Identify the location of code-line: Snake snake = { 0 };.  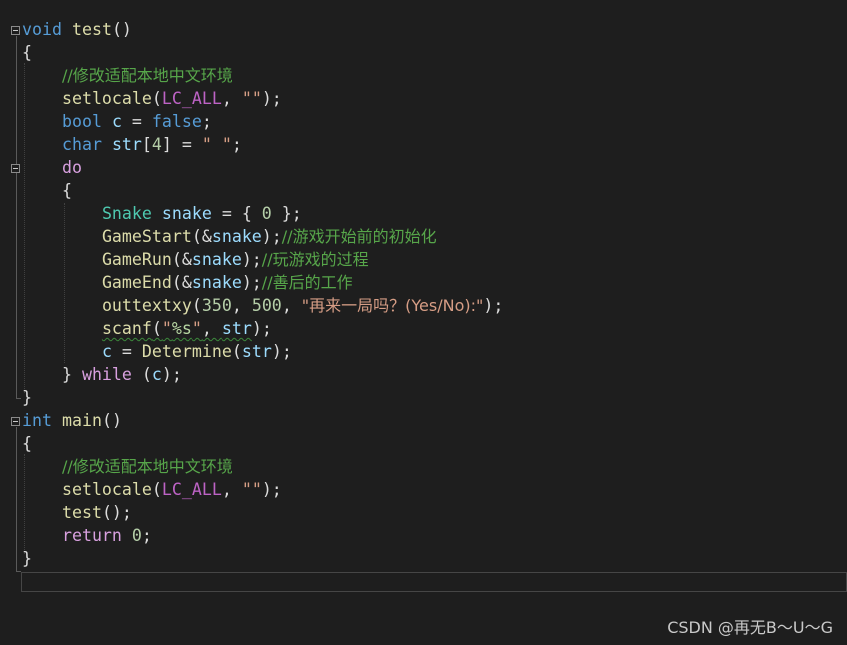
(162, 213).